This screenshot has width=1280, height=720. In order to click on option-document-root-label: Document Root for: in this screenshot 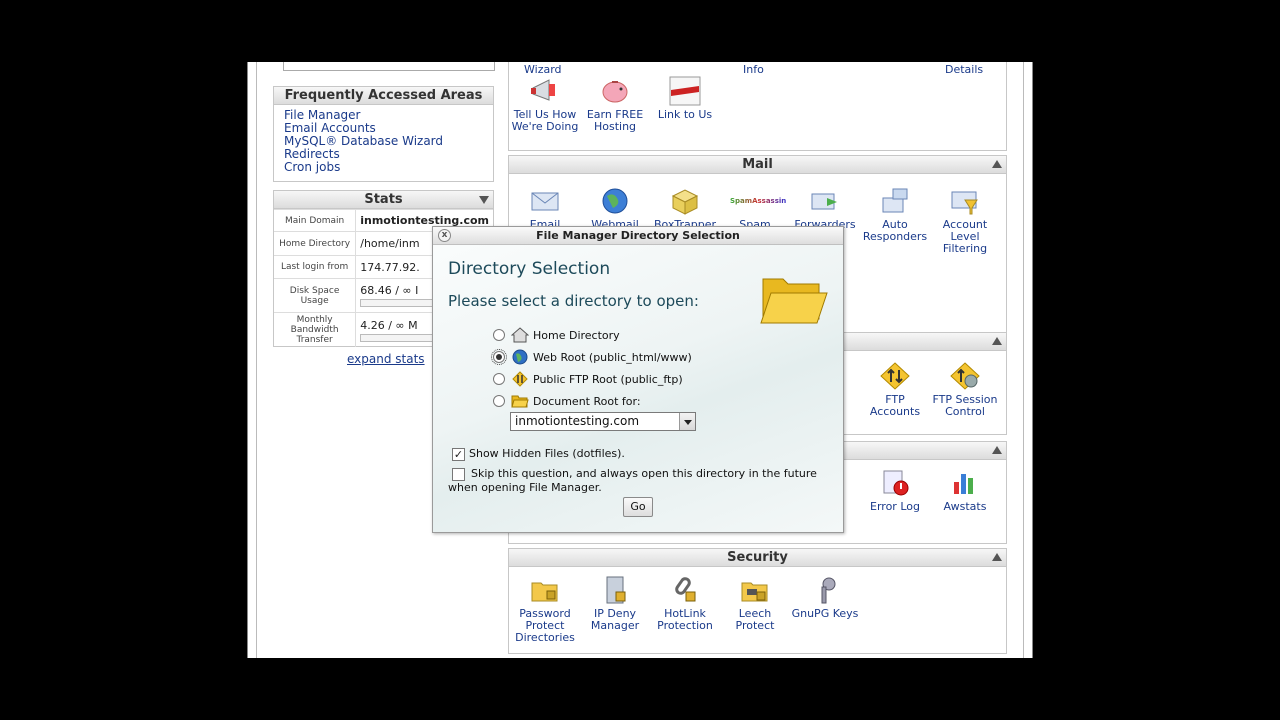, I will do `click(587, 401)`.